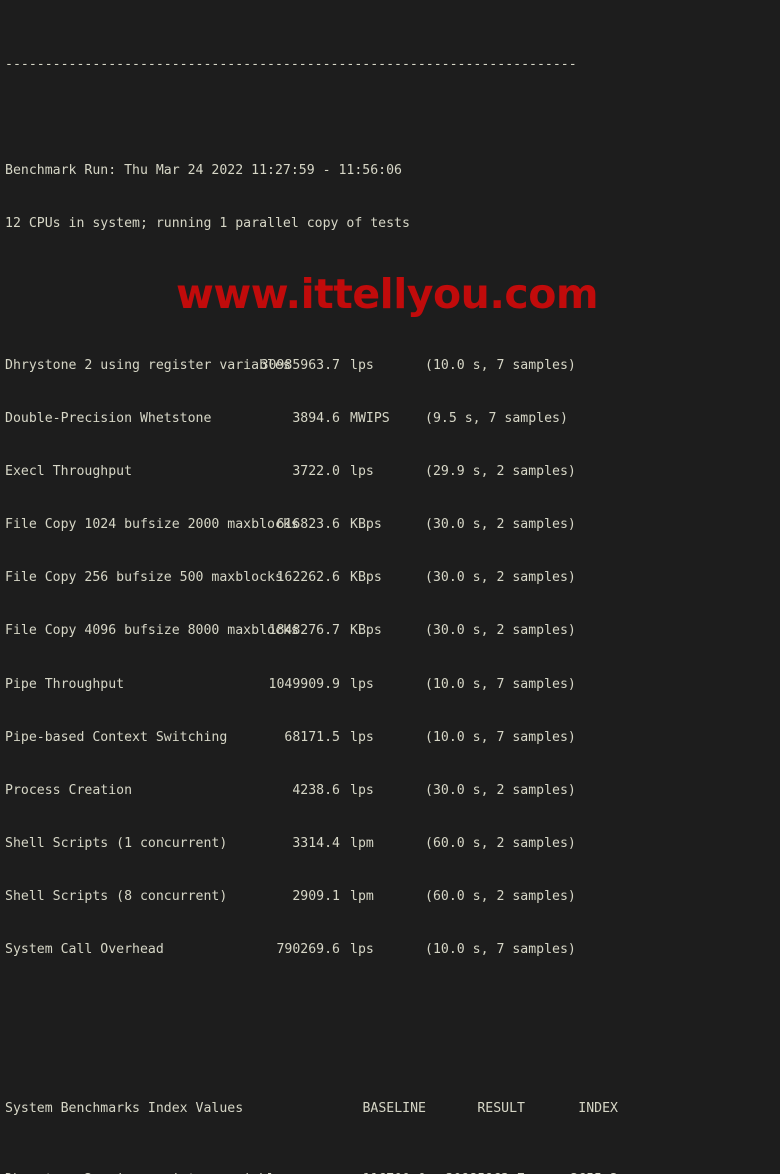  What do you see at coordinates (124, 1109) in the screenshot?
I see `index-table-title: System Benchmarks Index Values` at bounding box center [124, 1109].